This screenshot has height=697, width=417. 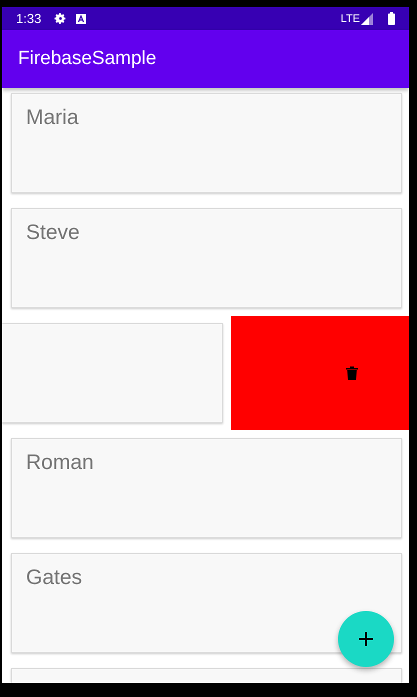 What do you see at coordinates (52, 117) in the screenshot?
I see `item-name: Maria` at bounding box center [52, 117].